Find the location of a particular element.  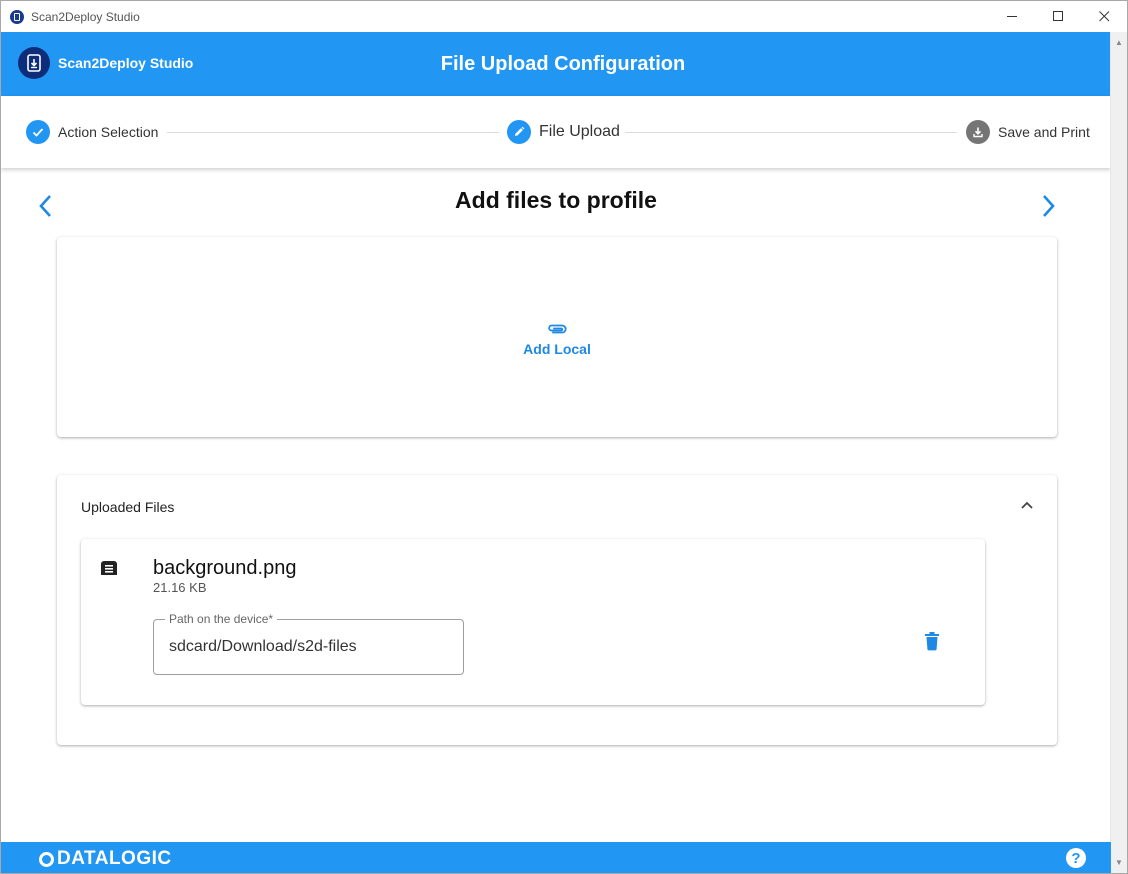

step-file-upload: File Upload is located at coordinates (563, 132).